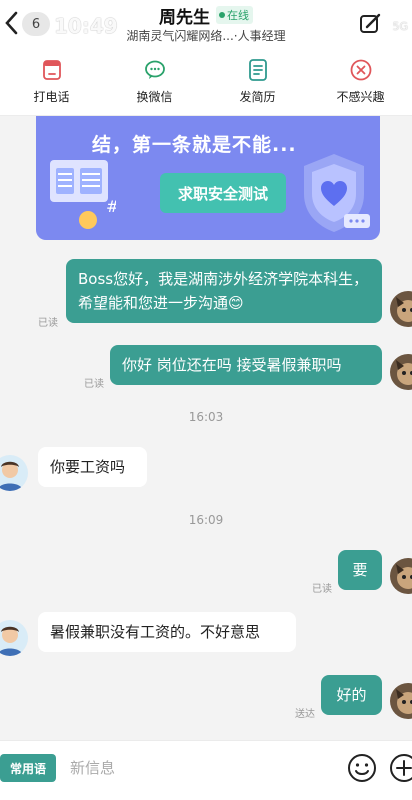 Image resolution: width=412 pixels, height=800 pixels. Describe the element at coordinates (238, 15) in the screenshot. I see `online-label: 在线` at that location.